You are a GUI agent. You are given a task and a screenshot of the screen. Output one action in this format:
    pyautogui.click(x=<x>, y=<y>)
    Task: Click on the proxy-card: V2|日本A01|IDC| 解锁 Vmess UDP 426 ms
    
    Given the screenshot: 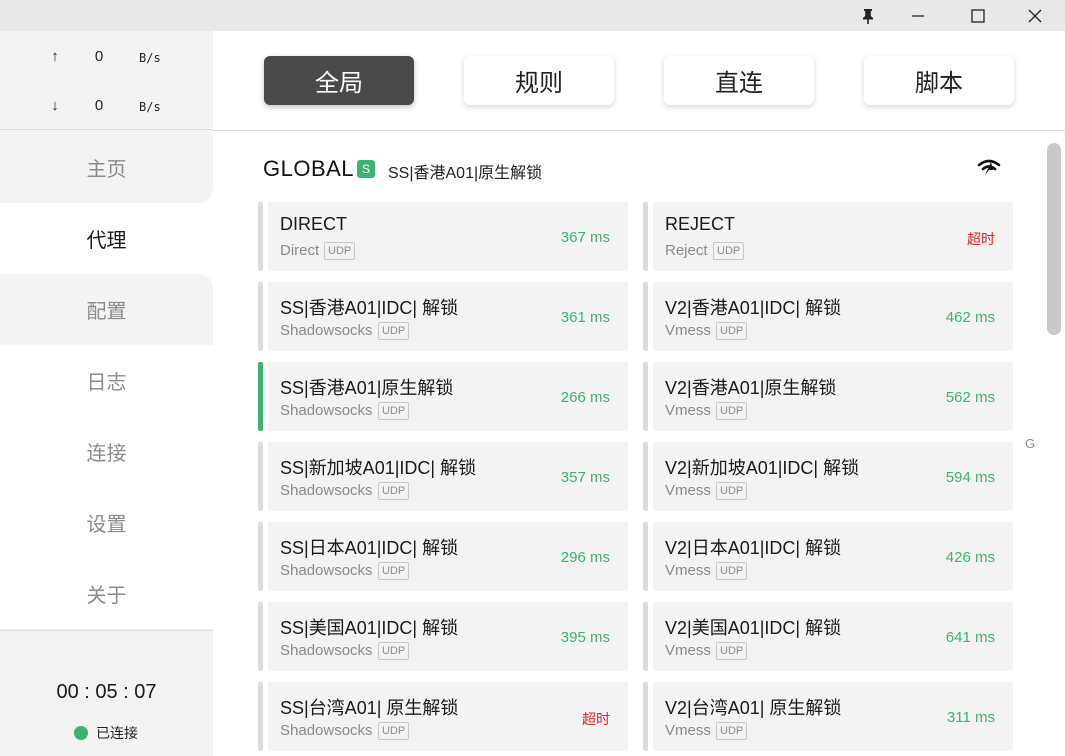 What is the action you would take?
    pyautogui.click(x=828, y=556)
    